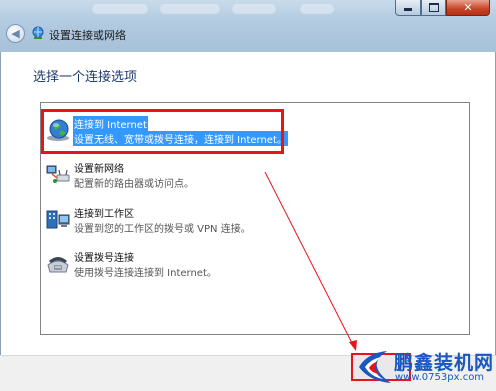 This screenshot has width=496, height=391. I want to click on dialup-icon, so click(58, 265).